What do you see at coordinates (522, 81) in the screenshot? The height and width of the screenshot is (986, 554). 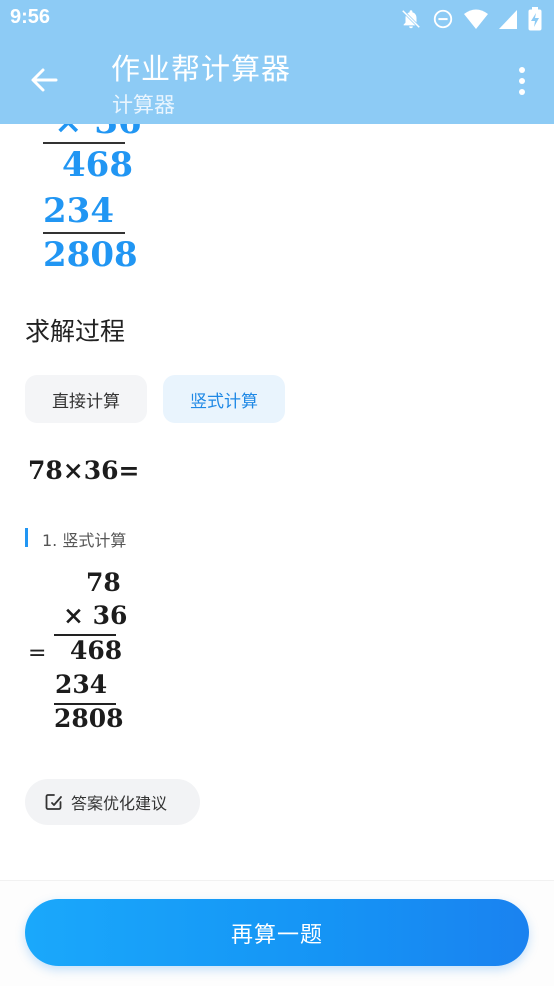 I see `more-vert-icon` at bounding box center [522, 81].